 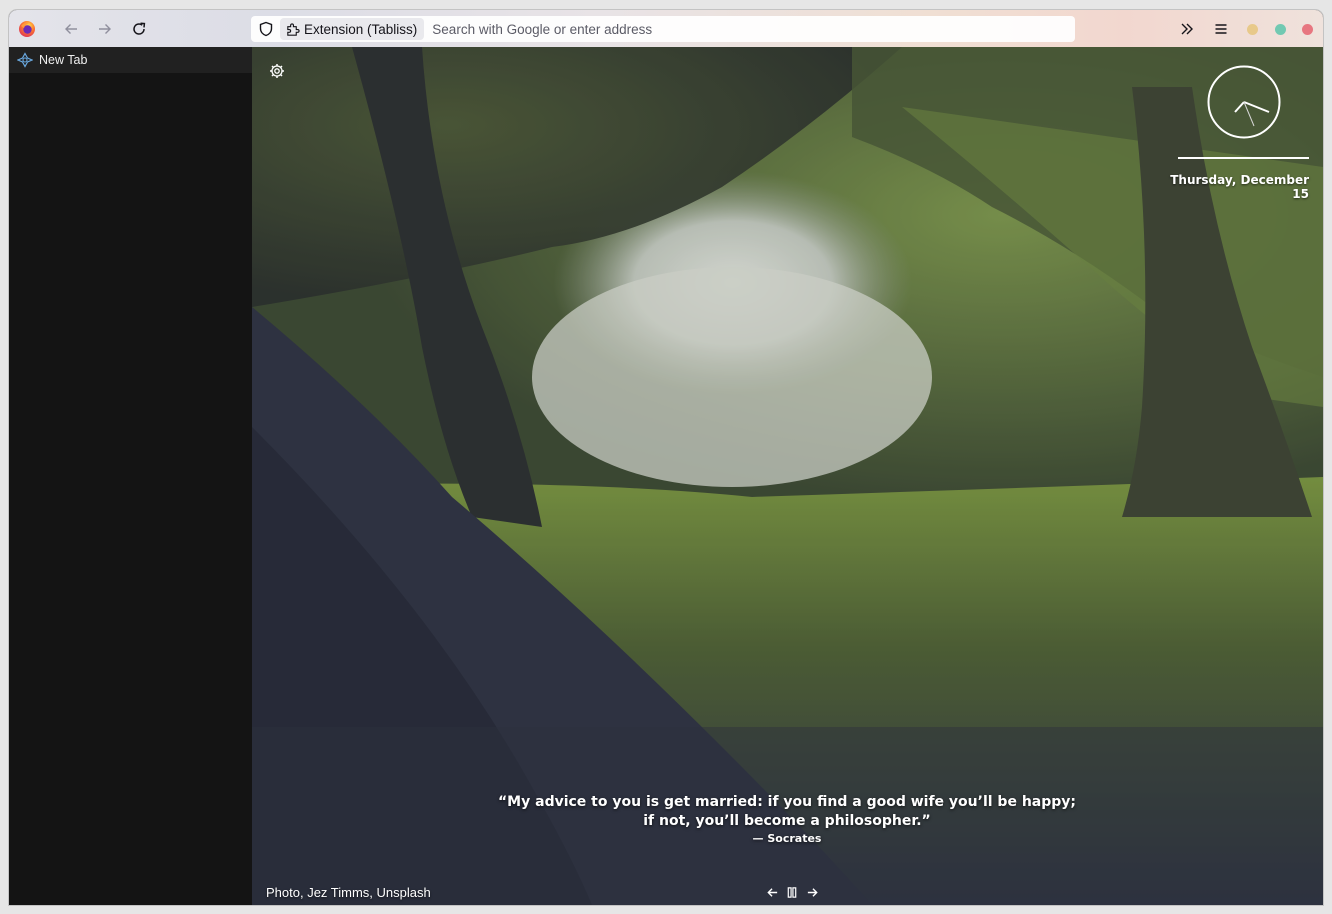 What do you see at coordinates (25, 60) in the screenshot?
I see `tabliss-icon` at bounding box center [25, 60].